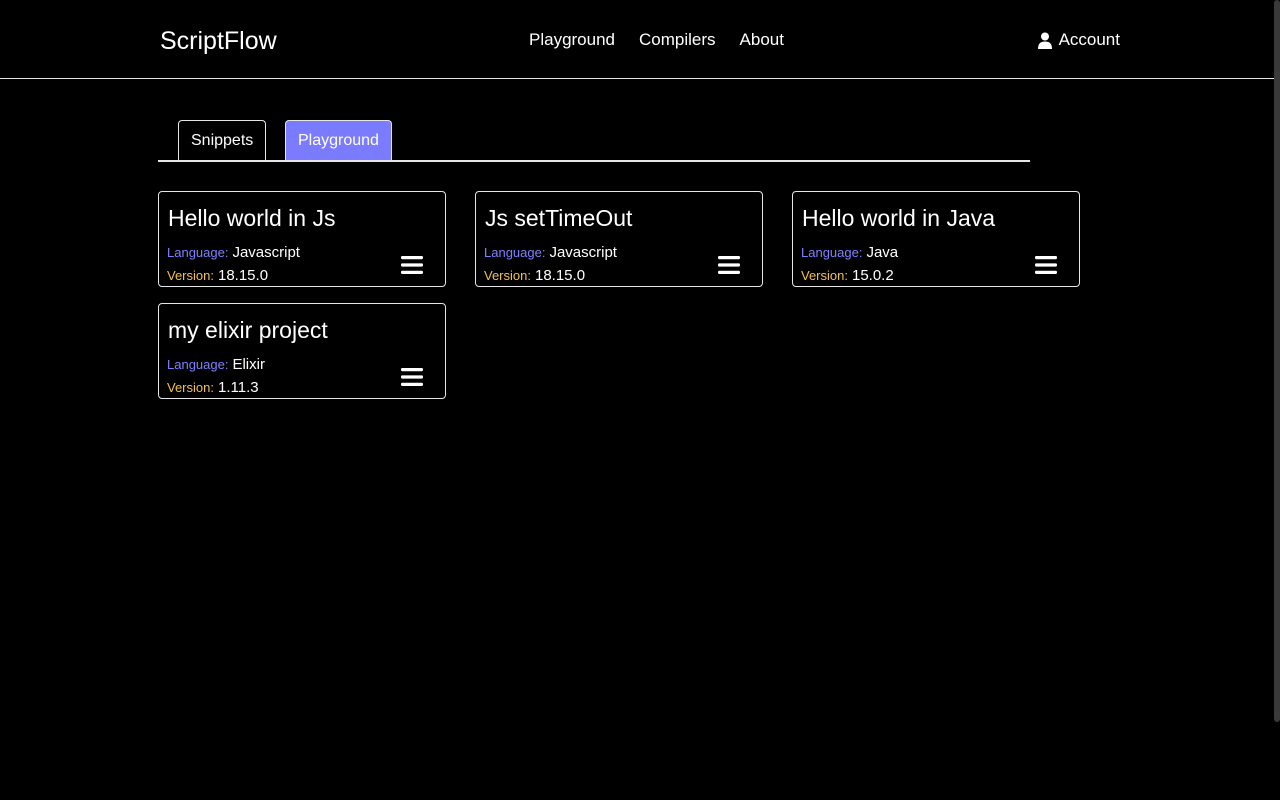 The width and height of the screenshot is (1280, 800). I want to click on brand-logo: ScriptFlow, so click(218, 41).